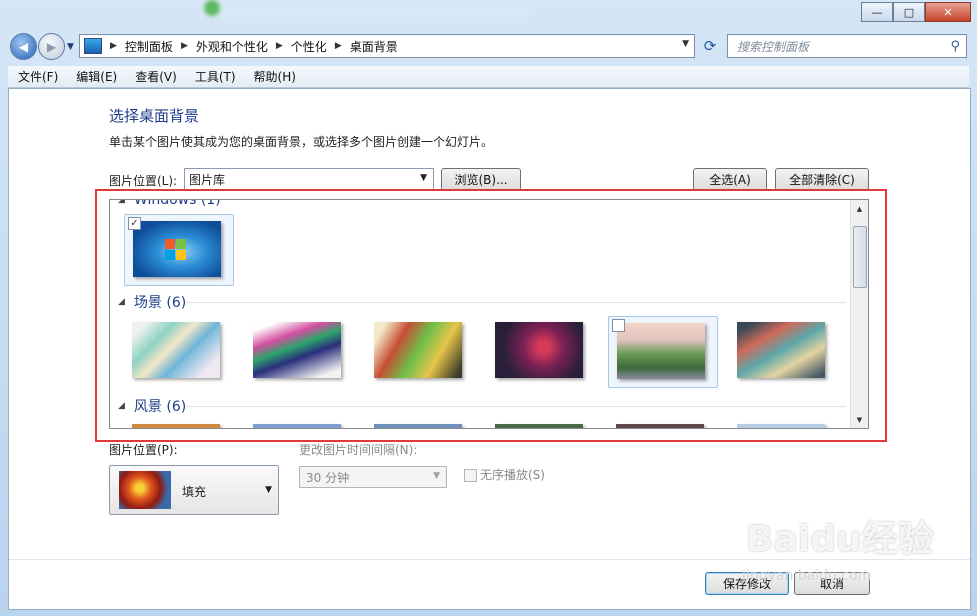 This screenshot has height=616, width=977. I want to click on position-value: 填充, so click(194, 492).